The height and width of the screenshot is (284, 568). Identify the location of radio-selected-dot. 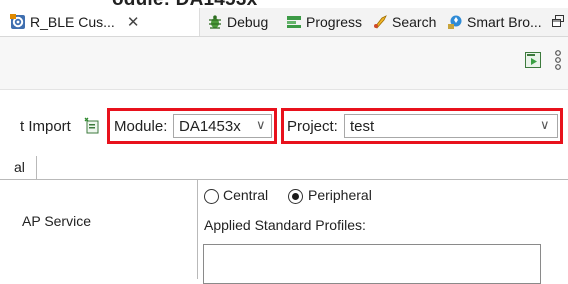
(295, 196).